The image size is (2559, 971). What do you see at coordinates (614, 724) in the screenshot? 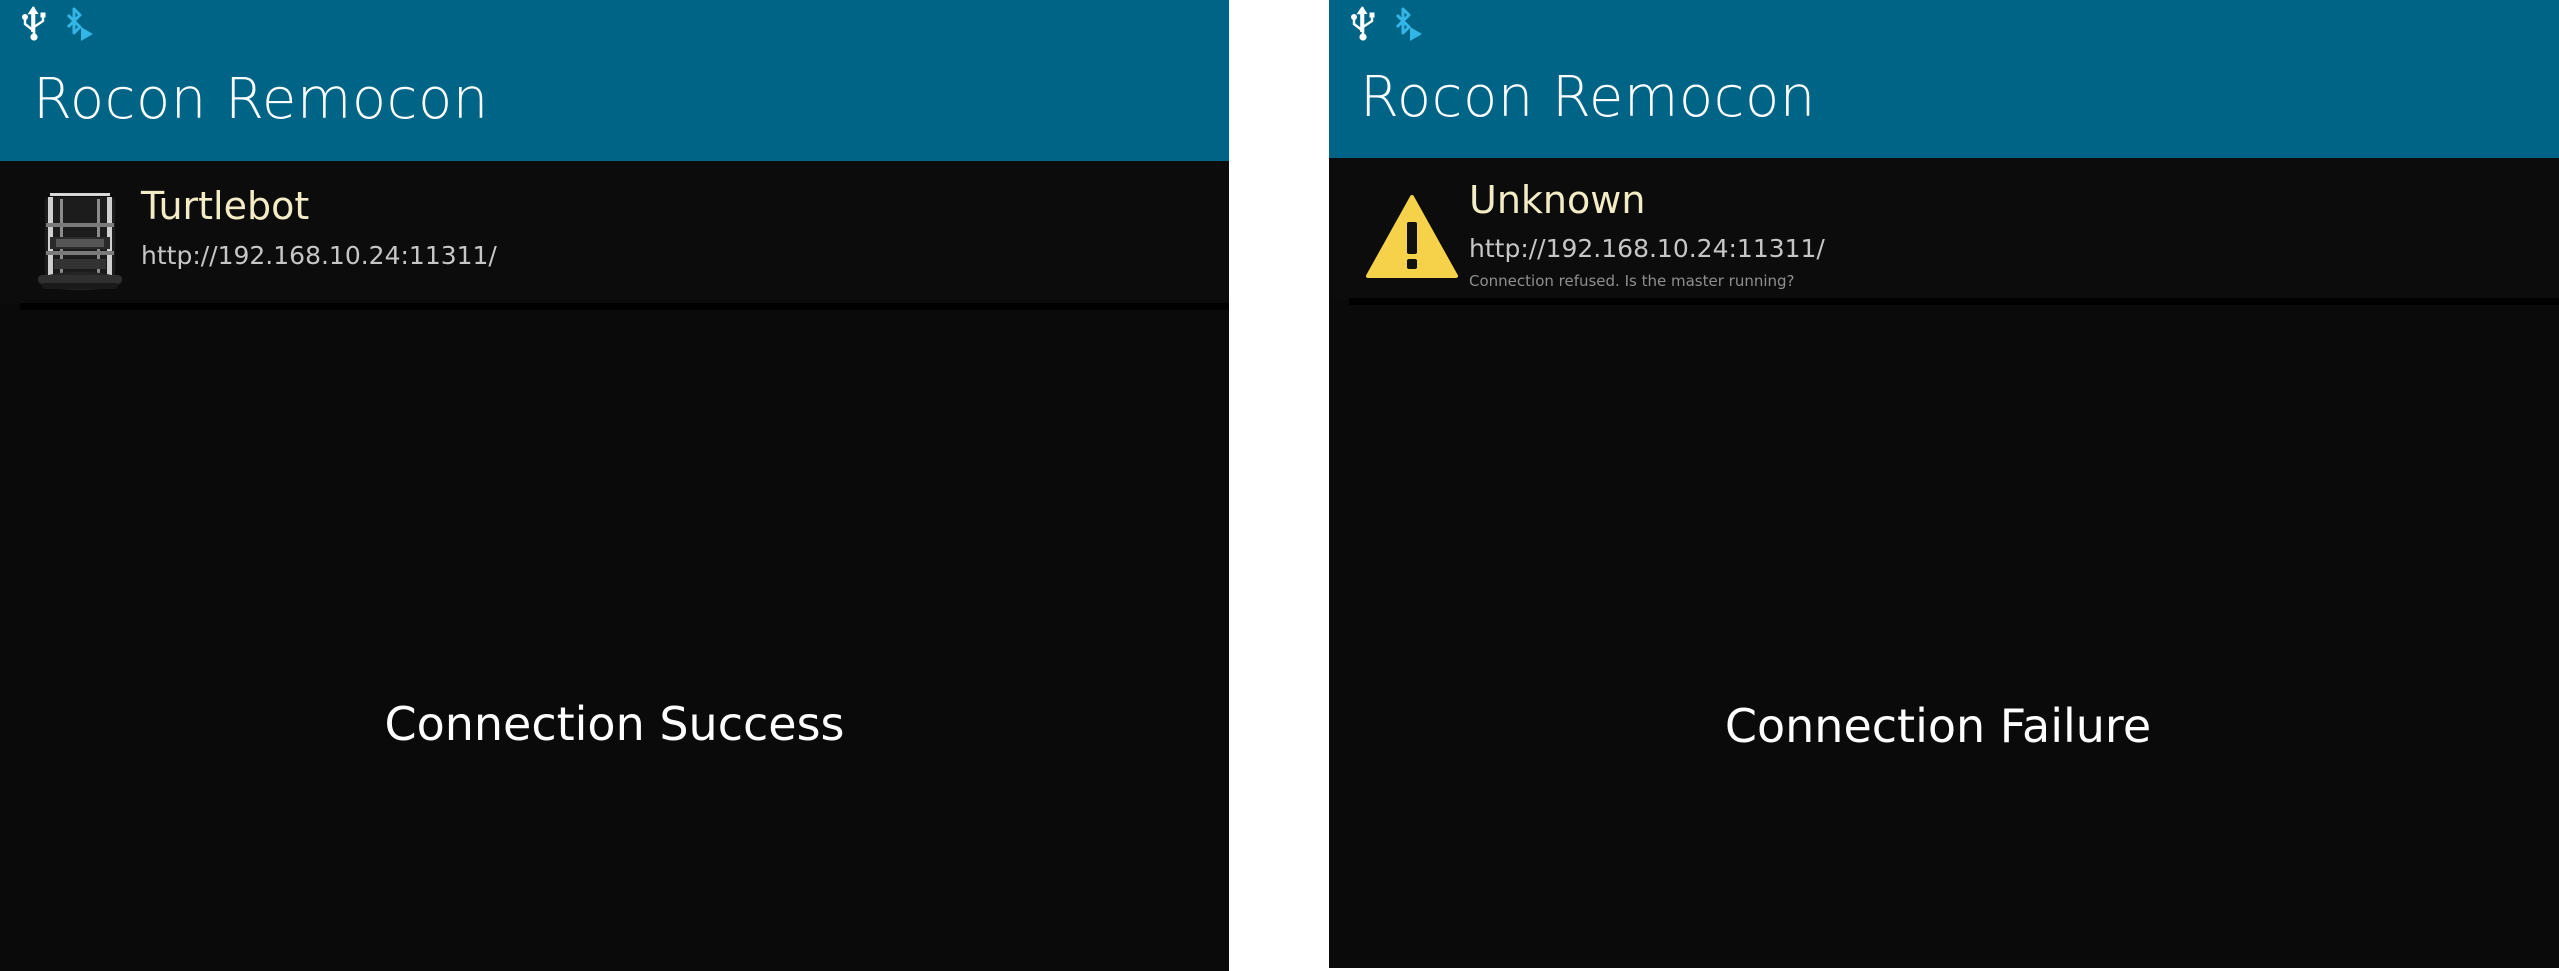
I see `caption: Connection Success` at bounding box center [614, 724].